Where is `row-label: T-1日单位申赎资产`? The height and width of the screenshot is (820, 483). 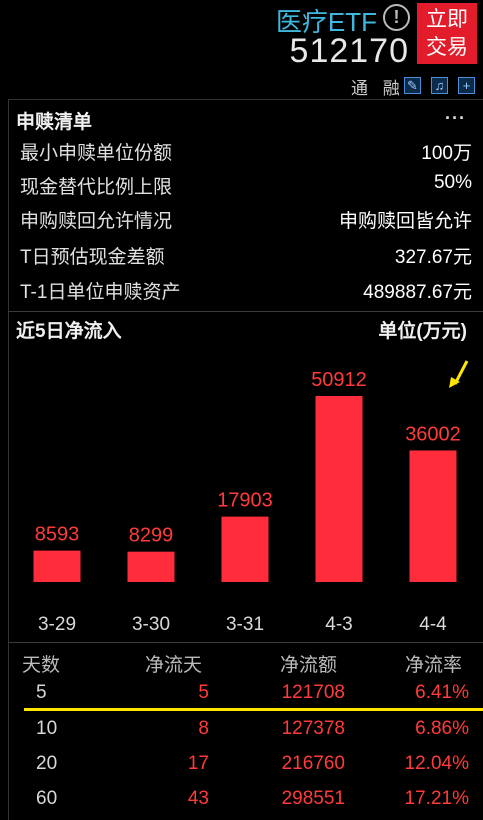
row-label: T-1日单位申赎资产 is located at coordinates (100, 292).